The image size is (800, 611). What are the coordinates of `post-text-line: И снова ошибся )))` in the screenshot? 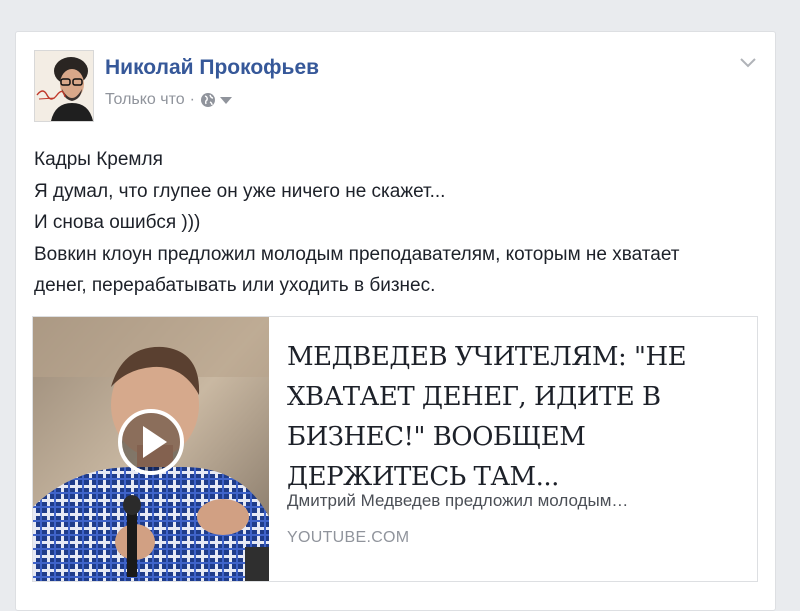 It's located at (117, 222).